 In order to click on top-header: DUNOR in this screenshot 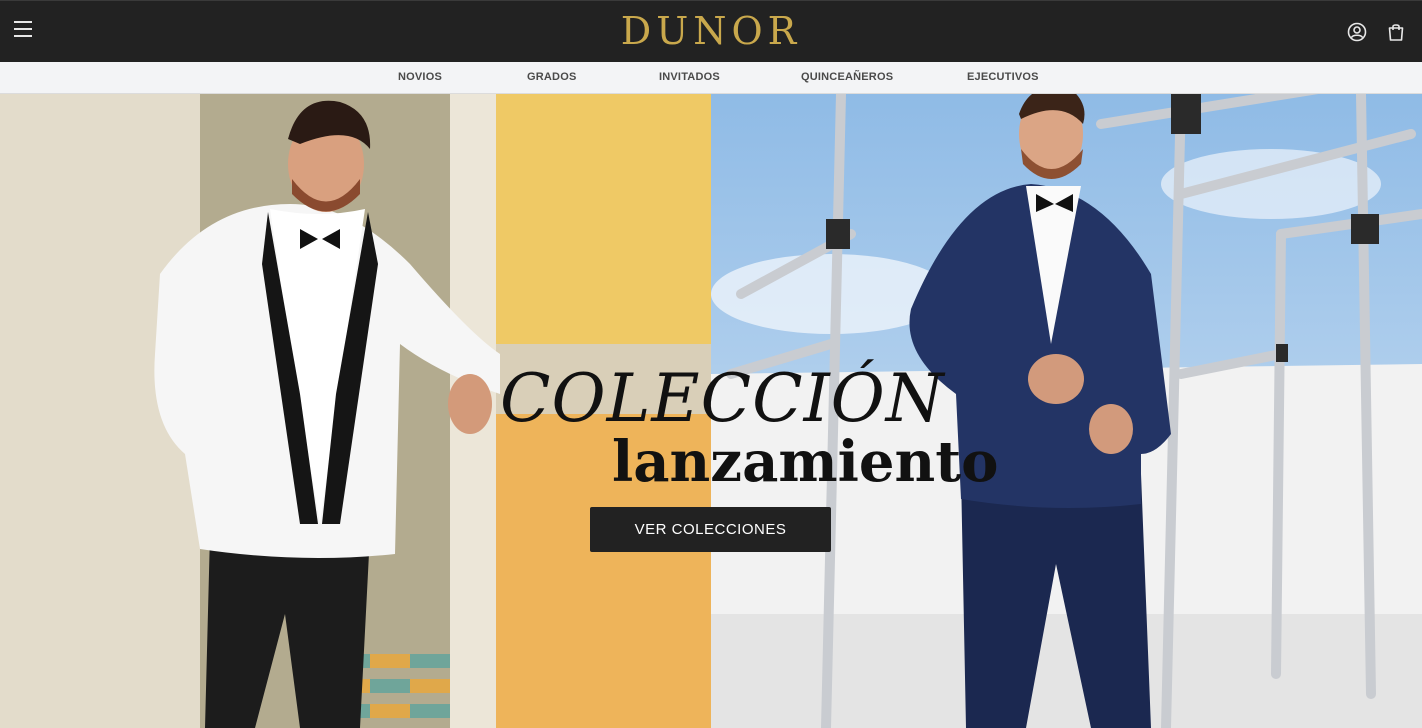, I will do `click(711, 31)`.